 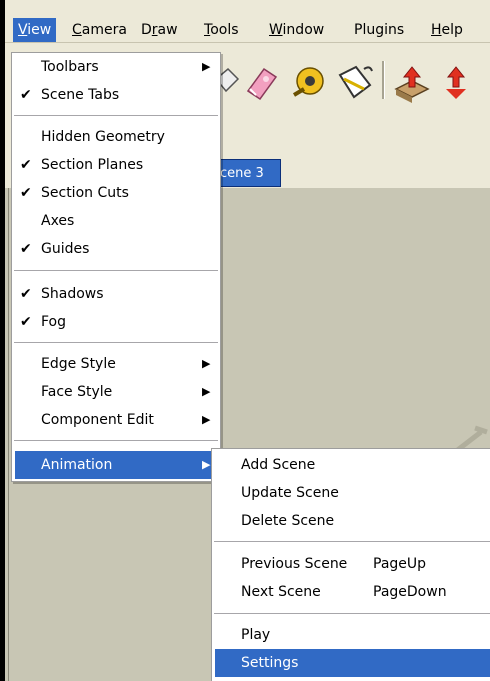 I want to click on menu-plugins: Plugins, so click(x=379, y=30).